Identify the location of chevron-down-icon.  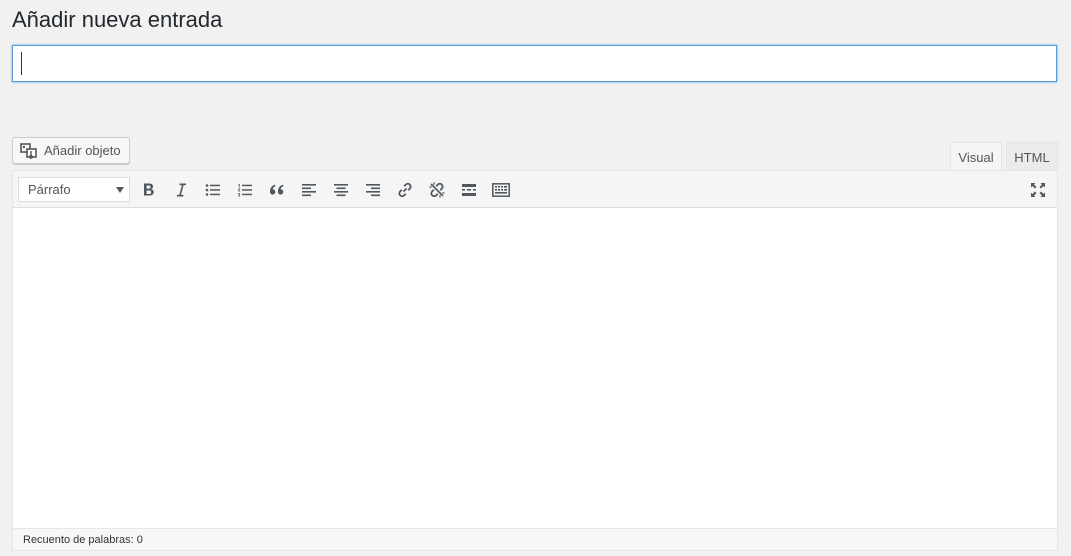
(120, 190).